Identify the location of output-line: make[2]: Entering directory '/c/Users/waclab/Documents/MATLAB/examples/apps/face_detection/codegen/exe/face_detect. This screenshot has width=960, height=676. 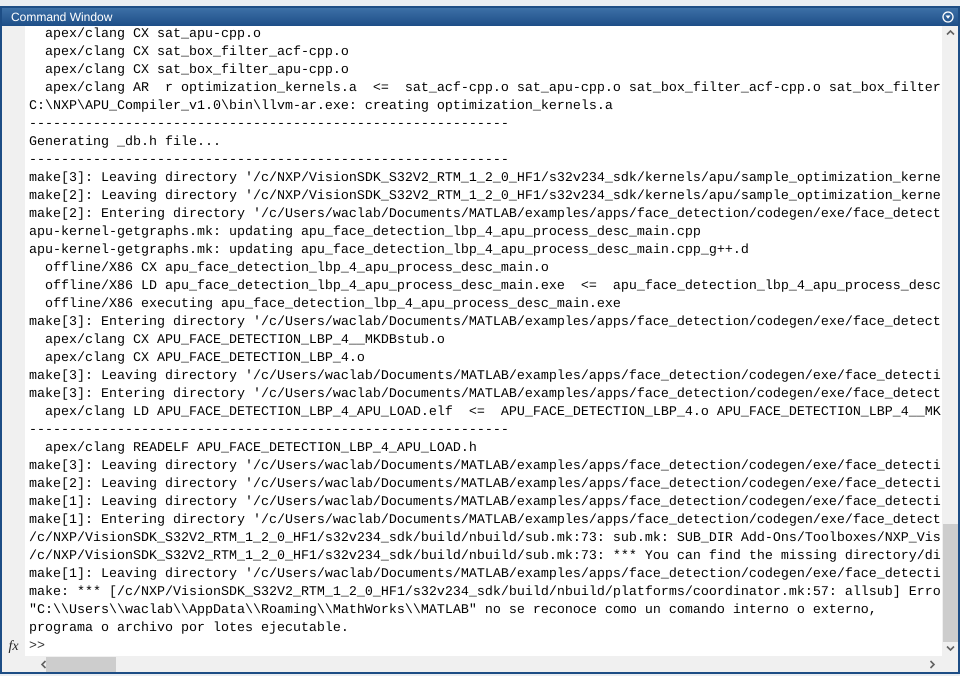
(485, 215).